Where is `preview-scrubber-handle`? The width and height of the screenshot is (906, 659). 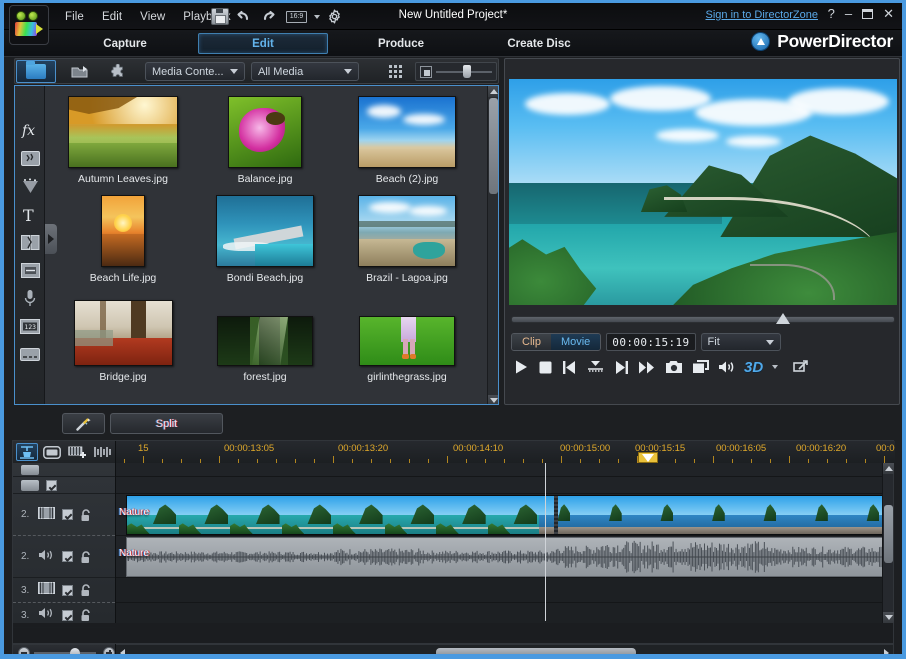 preview-scrubber-handle is located at coordinates (783, 318).